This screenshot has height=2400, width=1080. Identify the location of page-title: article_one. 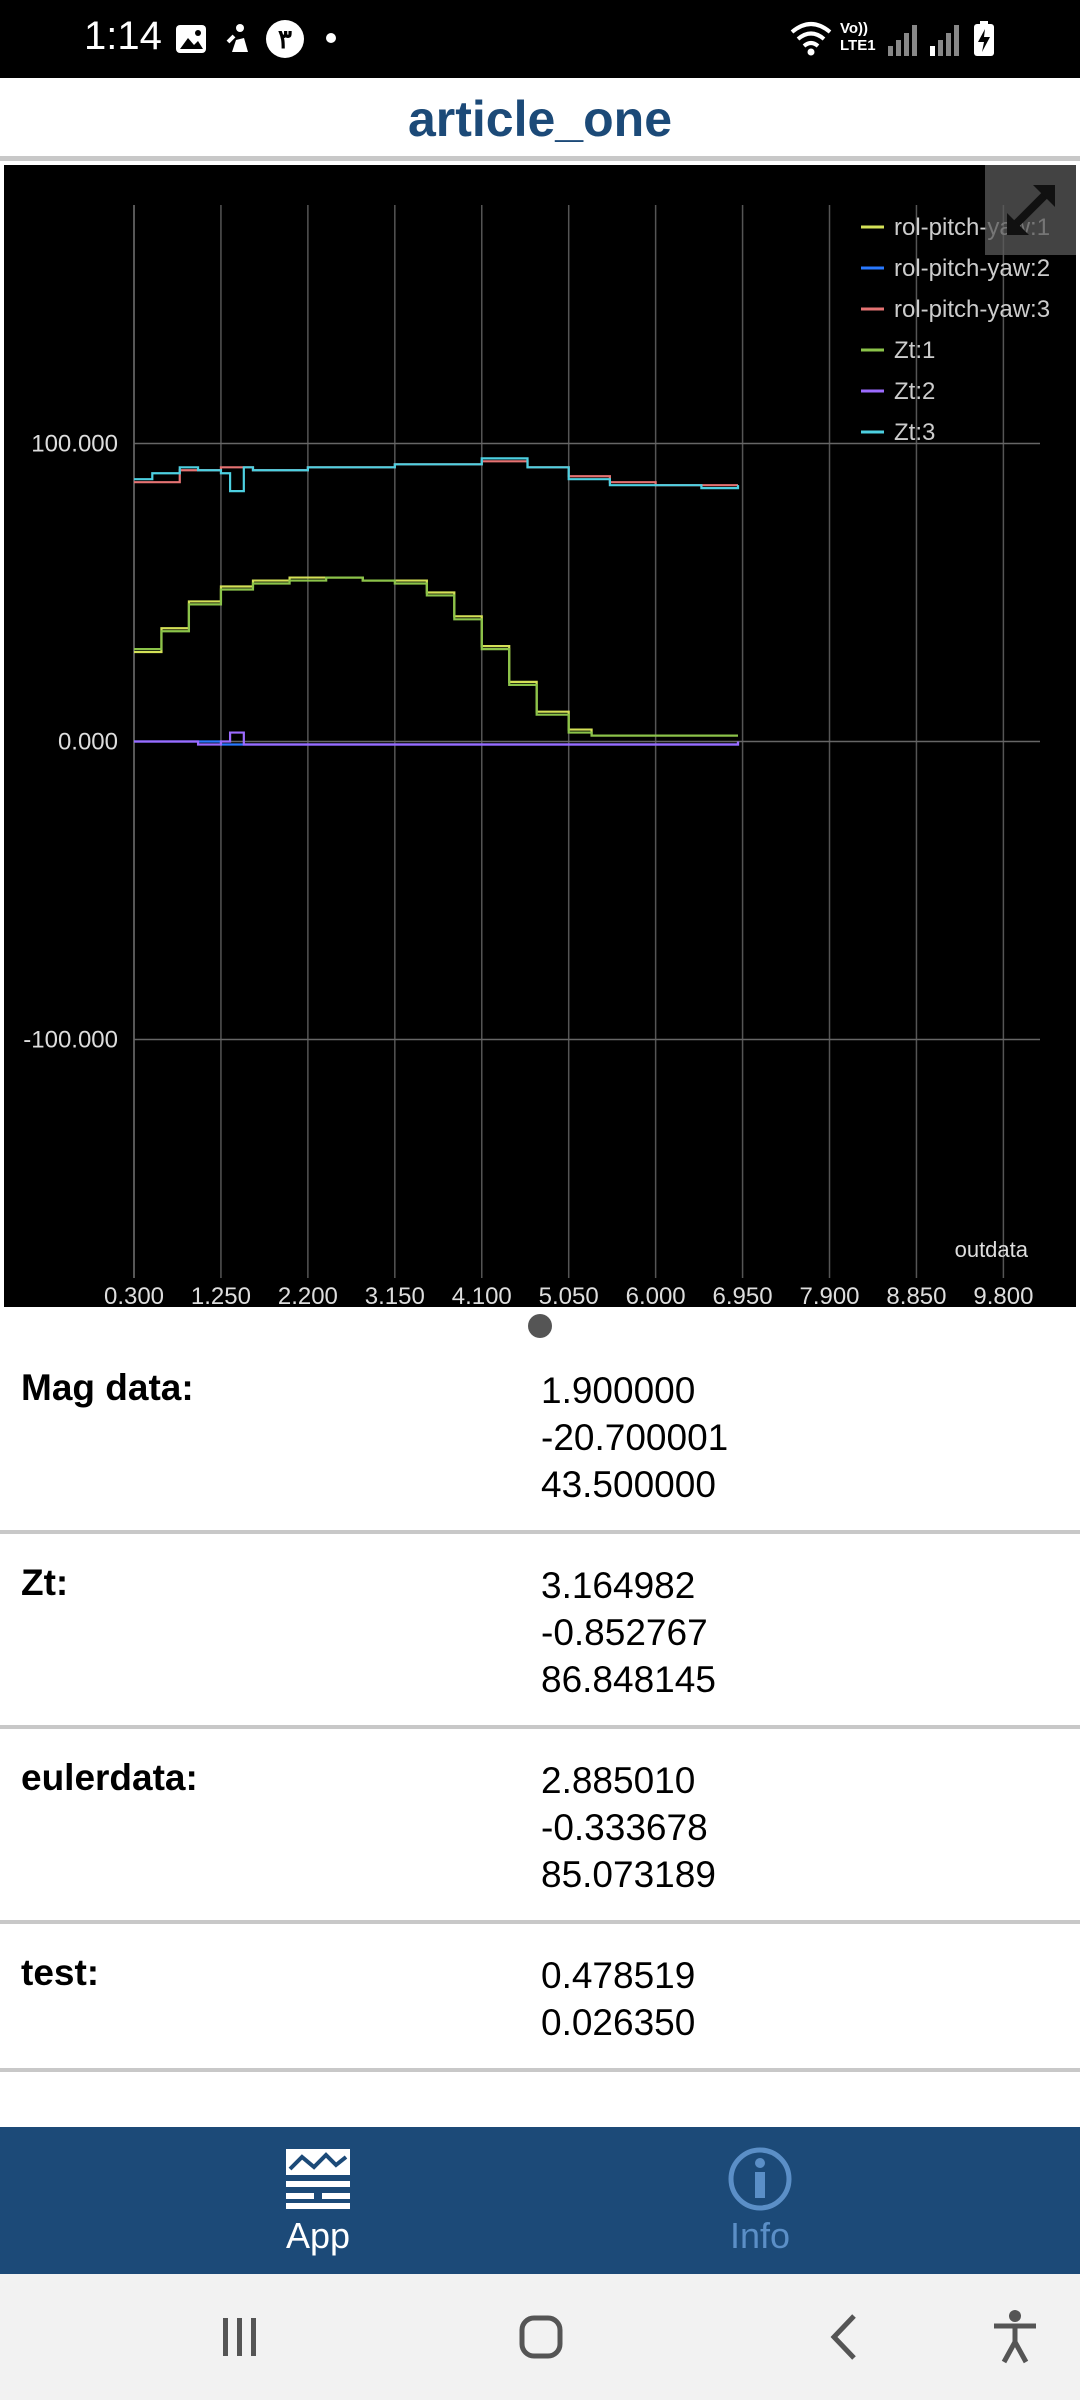
(539, 119).